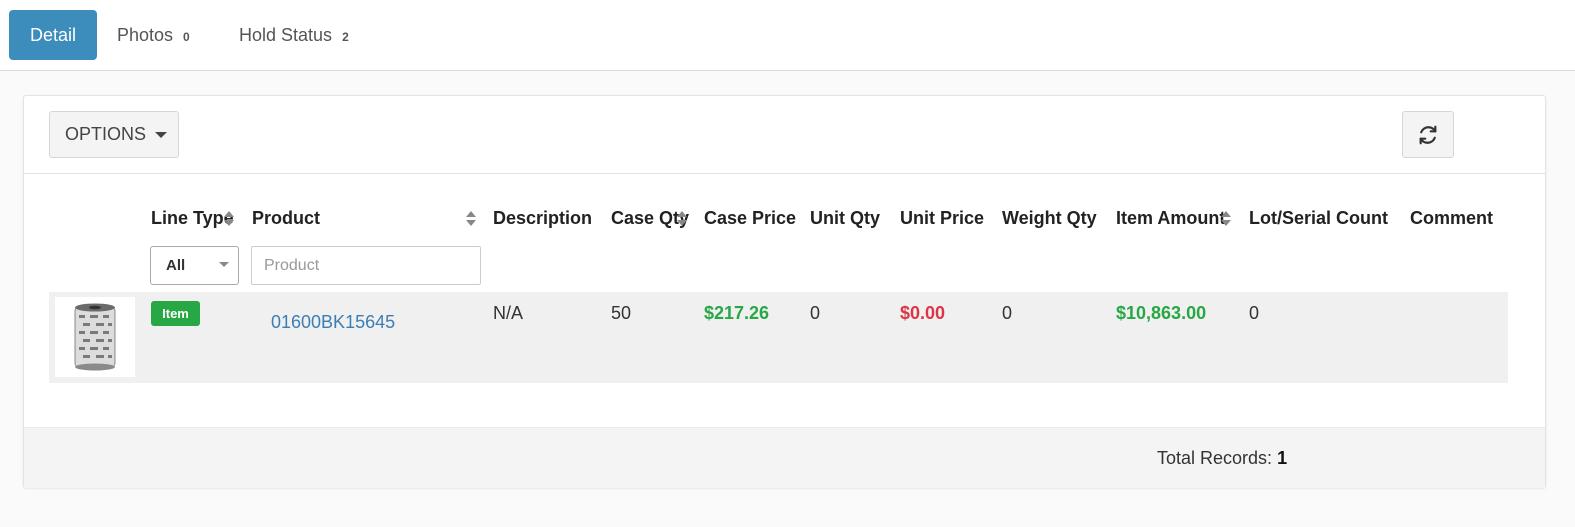 This screenshot has width=1575, height=527. I want to click on total-records: Total Records: 1, so click(1222, 458).